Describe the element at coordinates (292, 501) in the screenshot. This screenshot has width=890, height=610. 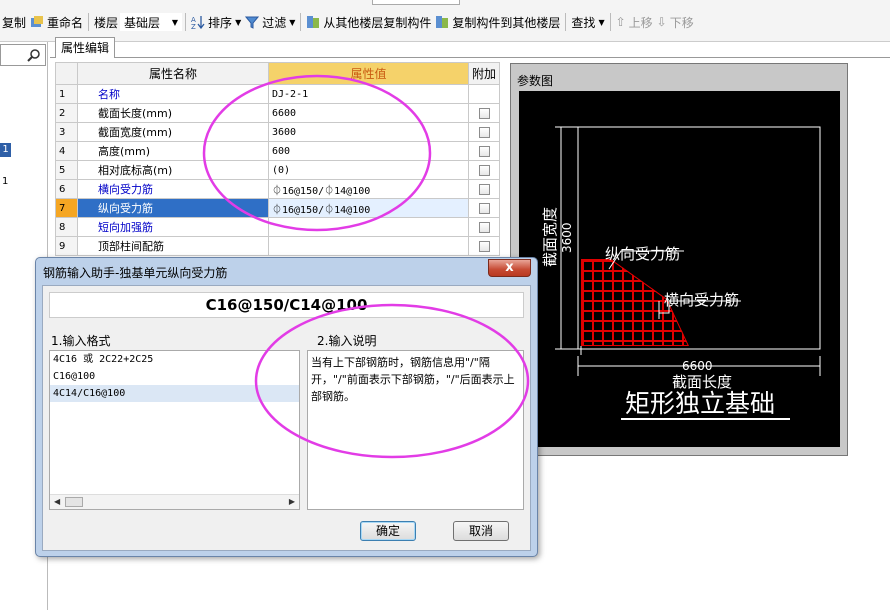
I see `scroll-right-icon: ▶` at that location.